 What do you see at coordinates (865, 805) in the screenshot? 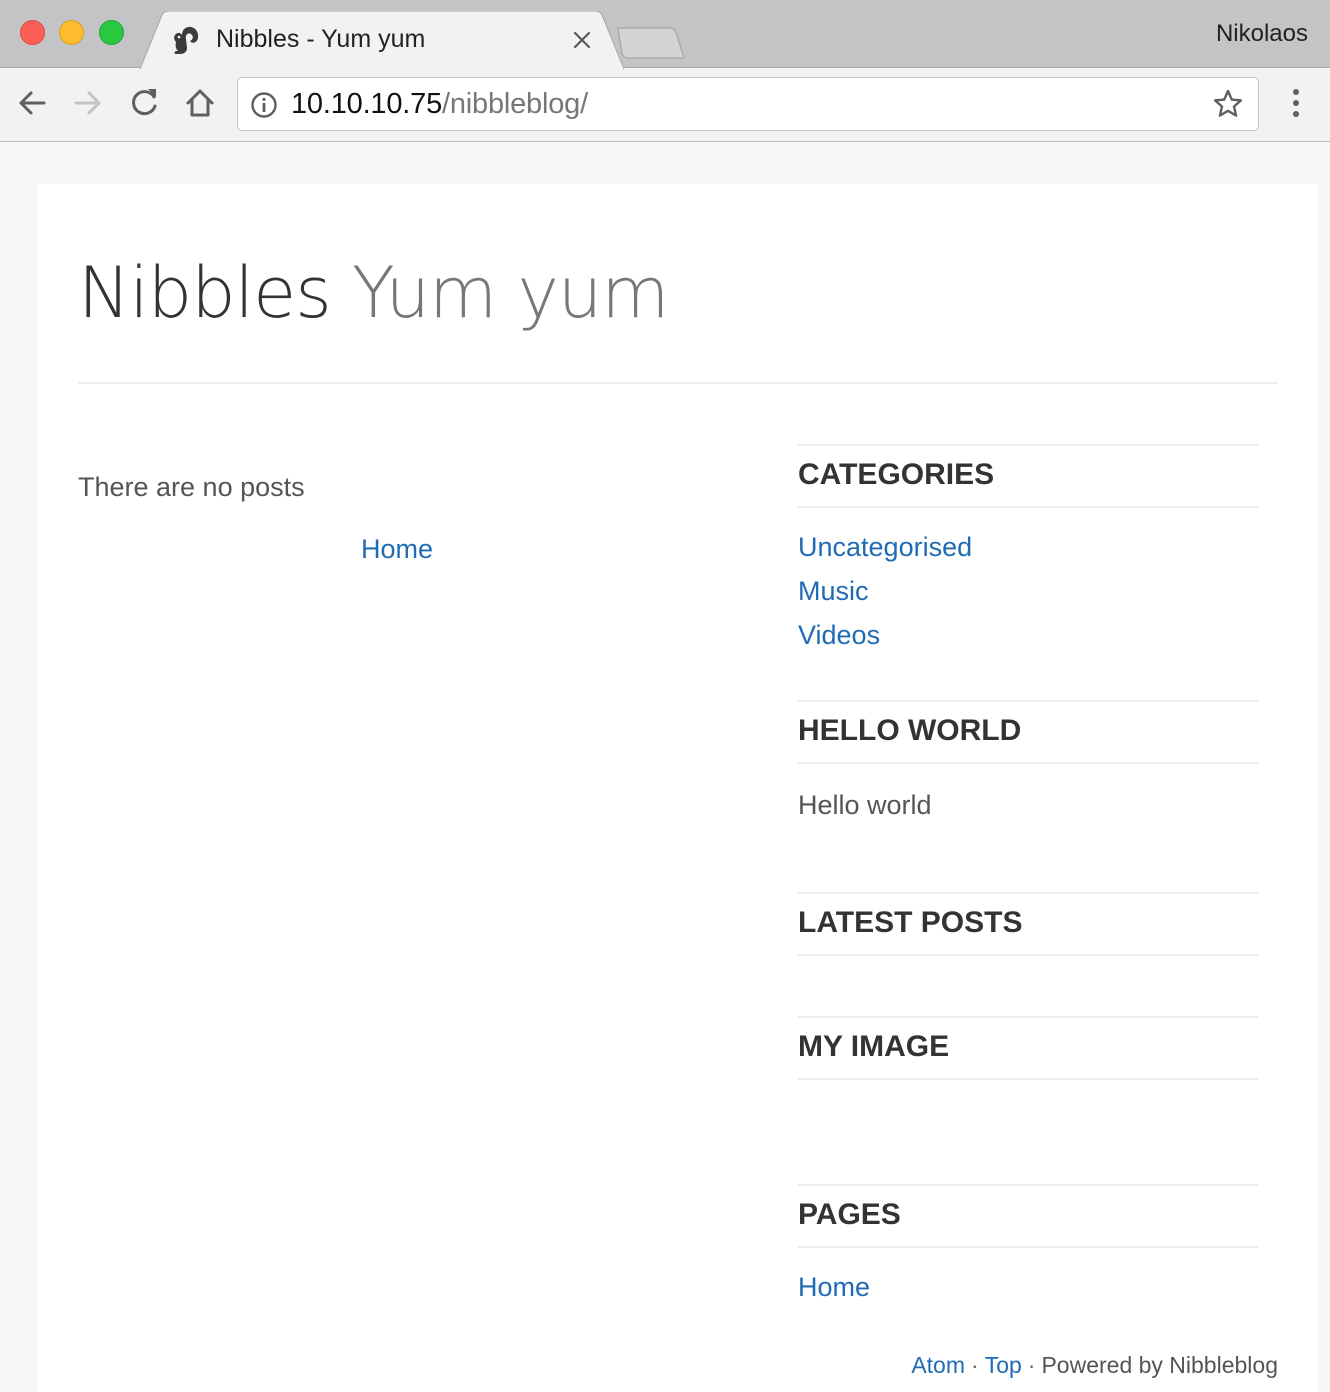
I see `hello-world-text: Hello world` at bounding box center [865, 805].